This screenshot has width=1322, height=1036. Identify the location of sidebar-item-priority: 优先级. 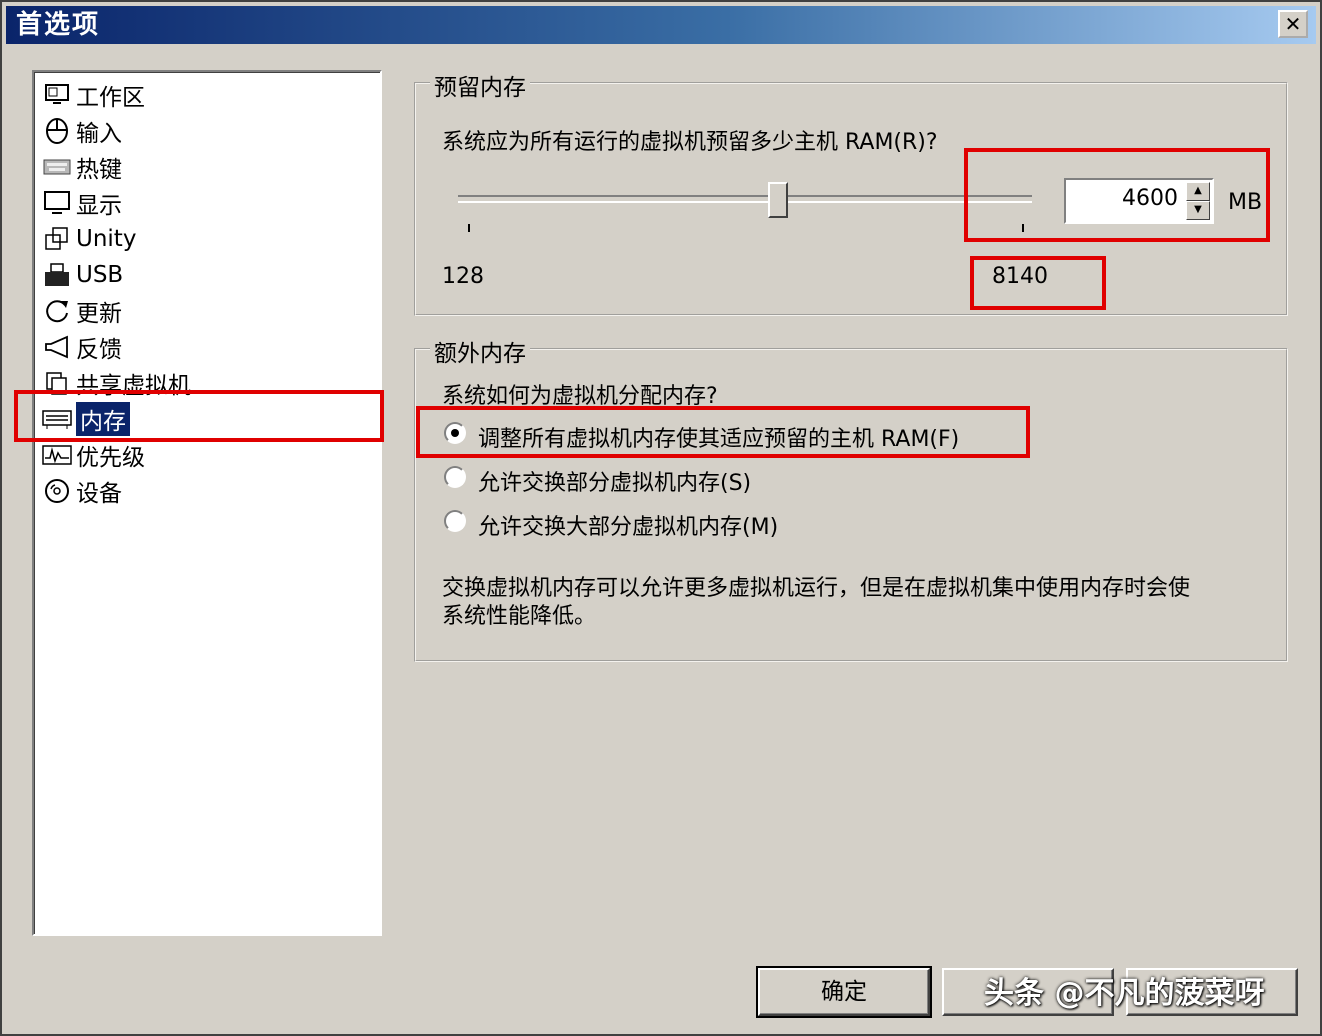
(93, 455).